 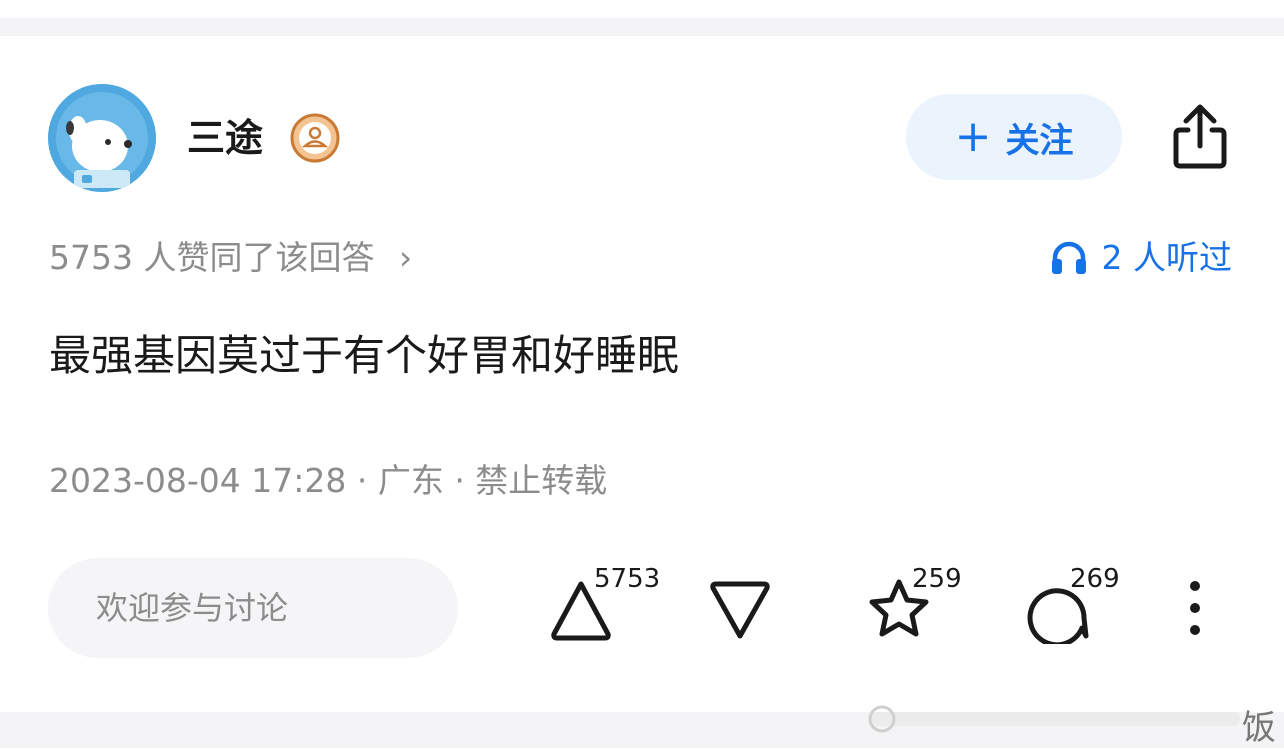 What do you see at coordinates (1079, 604) in the screenshot?
I see `comment-button: 269` at bounding box center [1079, 604].